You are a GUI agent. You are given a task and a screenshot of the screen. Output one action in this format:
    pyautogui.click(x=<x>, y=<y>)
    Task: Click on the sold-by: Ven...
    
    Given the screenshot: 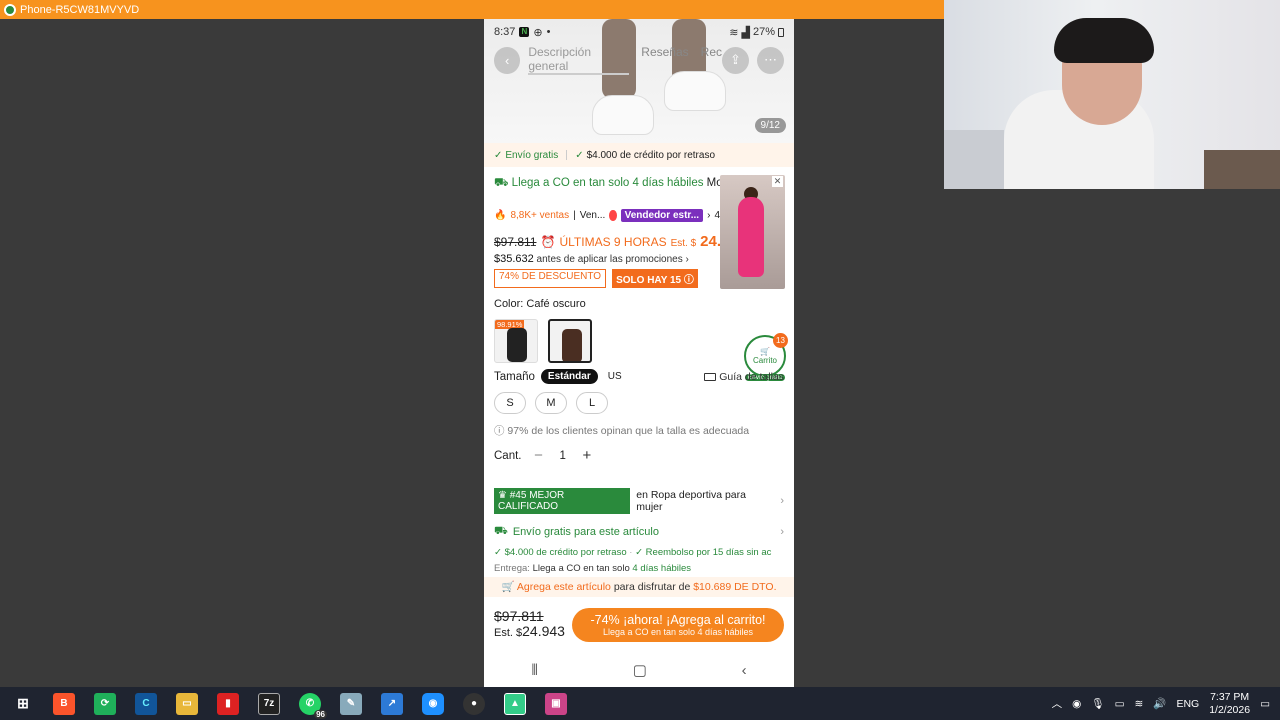 What is the action you would take?
    pyautogui.click(x=593, y=215)
    